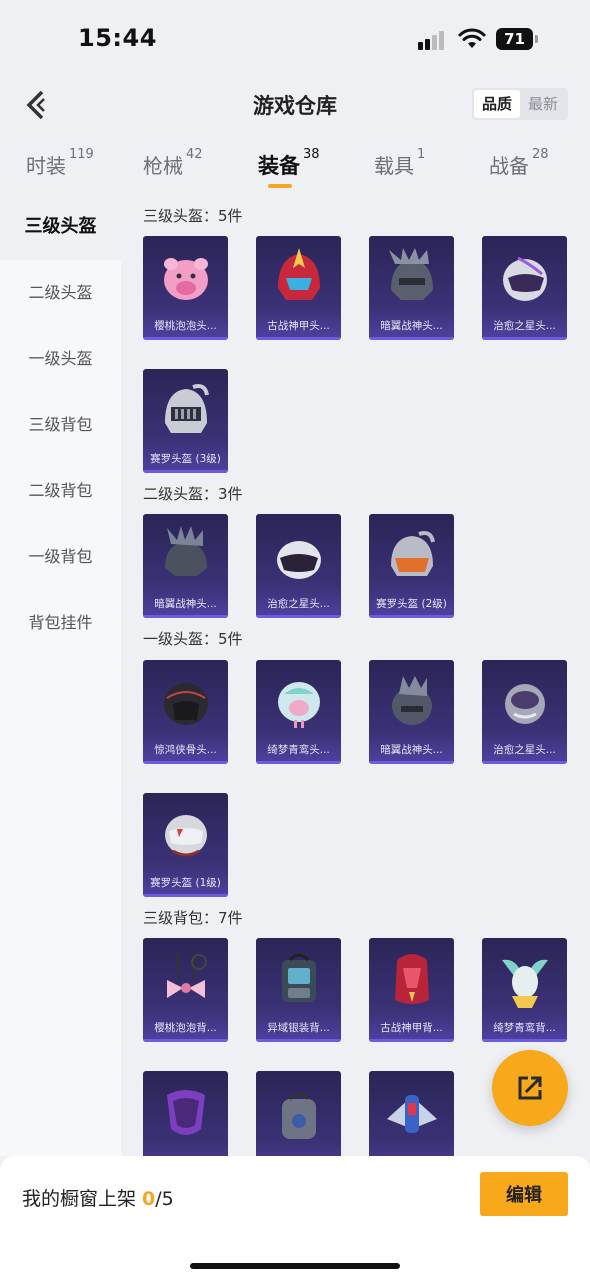  I want to click on cellular-signal-icon, so click(433, 40).